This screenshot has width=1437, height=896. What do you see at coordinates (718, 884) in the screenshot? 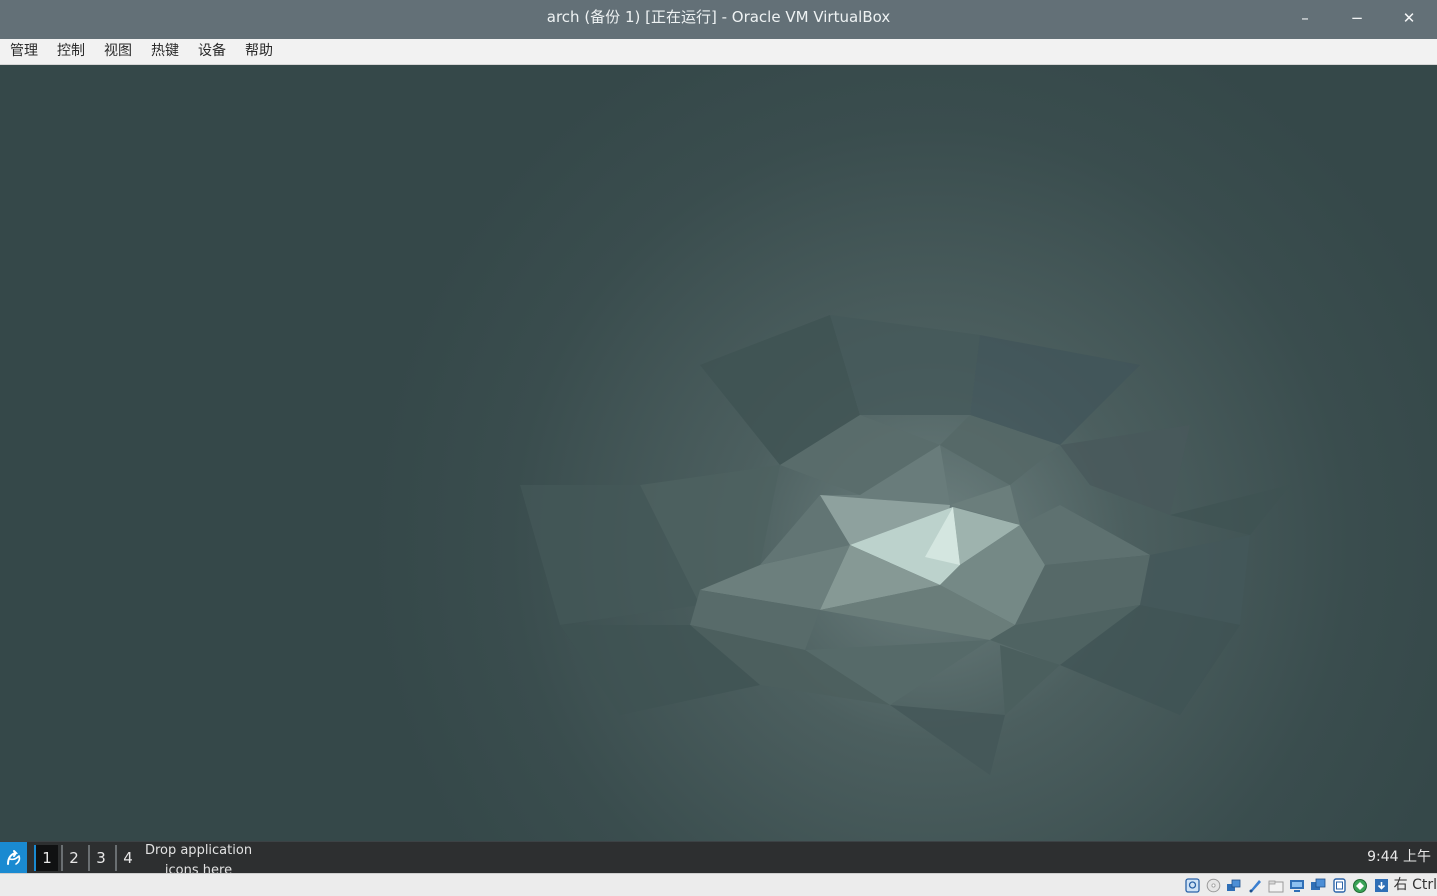
I see `vm-status-bar: 右 Ctrl` at bounding box center [718, 884].